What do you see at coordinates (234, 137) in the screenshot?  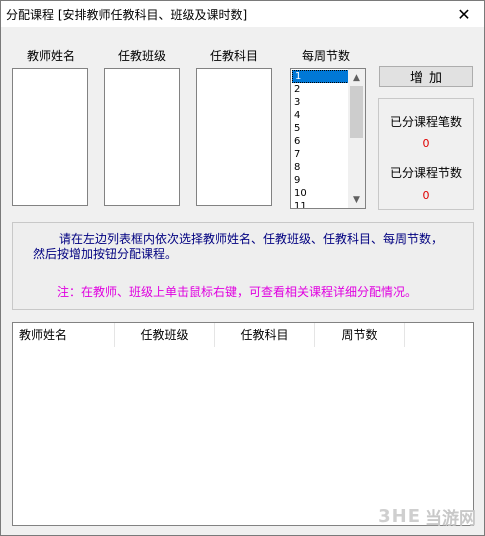 I see `subject-listbox` at bounding box center [234, 137].